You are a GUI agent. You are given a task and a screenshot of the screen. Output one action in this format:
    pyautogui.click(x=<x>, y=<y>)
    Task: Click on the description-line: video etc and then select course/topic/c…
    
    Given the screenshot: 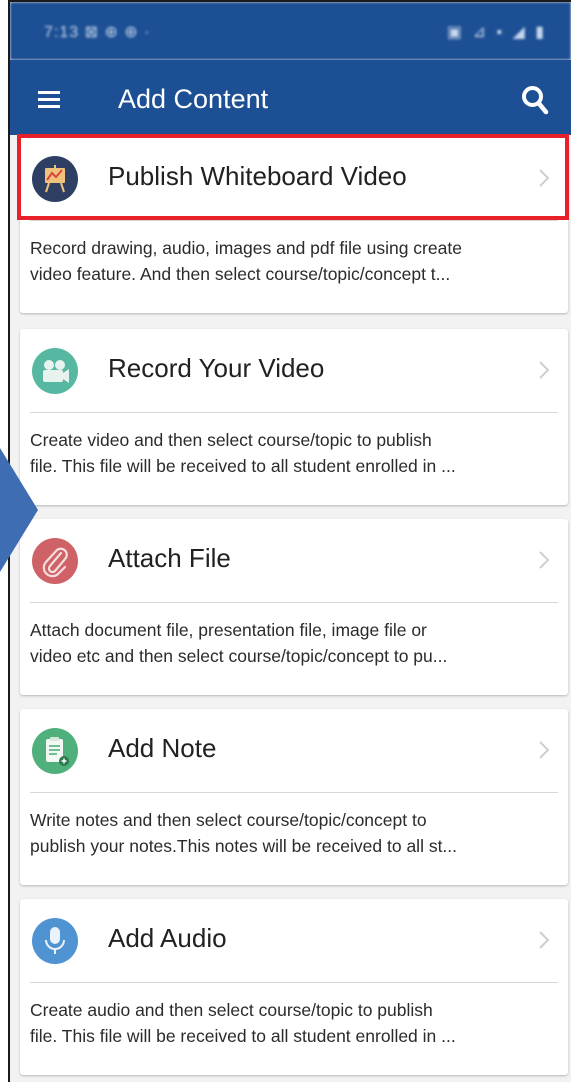 What is the action you would take?
    pyautogui.click(x=239, y=656)
    